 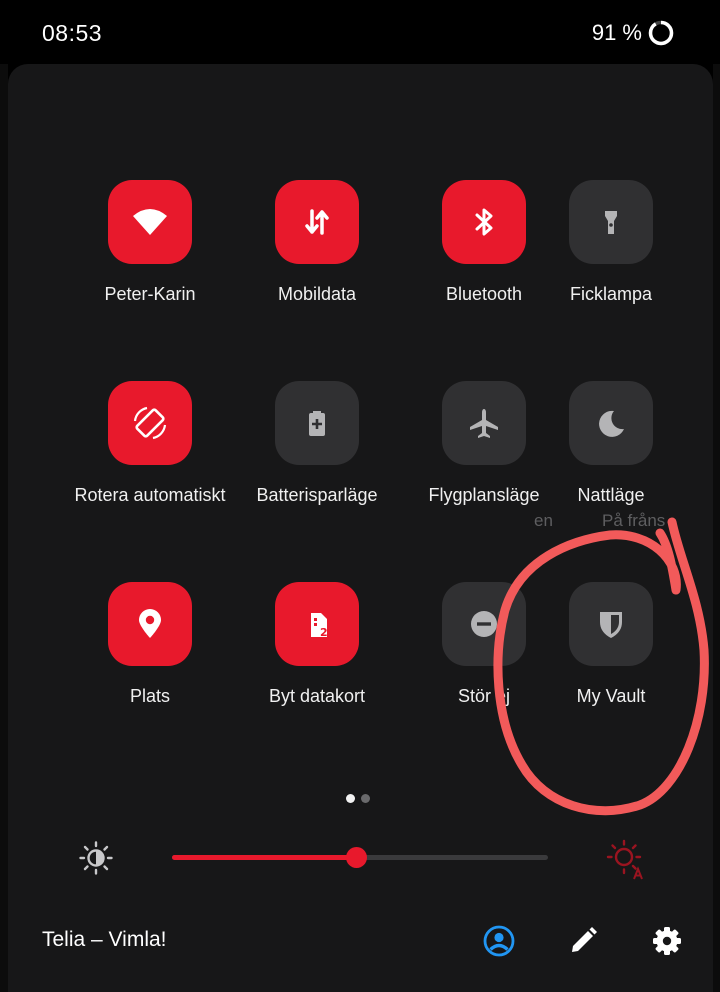 I want to click on tile-label: Peter-Karin, so click(x=150, y=294).